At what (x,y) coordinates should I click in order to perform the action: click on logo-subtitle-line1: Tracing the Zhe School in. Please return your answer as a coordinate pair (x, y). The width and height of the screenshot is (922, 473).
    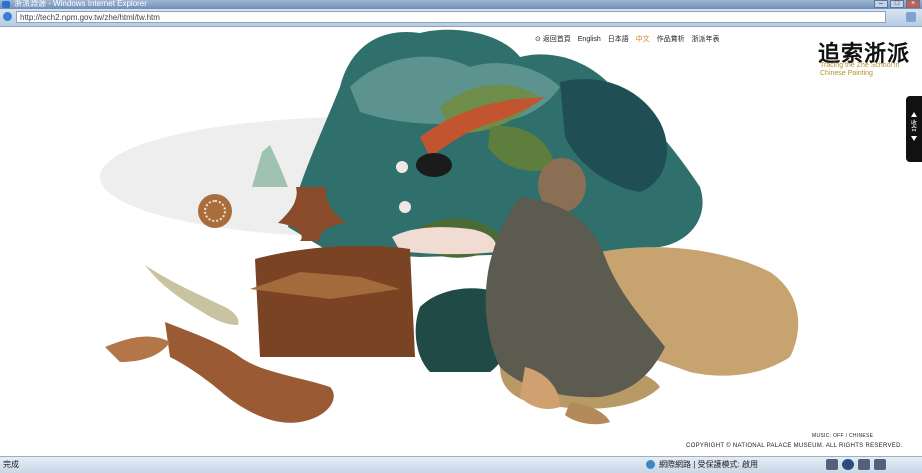
    Looking at the image, I should click on (860, 65).